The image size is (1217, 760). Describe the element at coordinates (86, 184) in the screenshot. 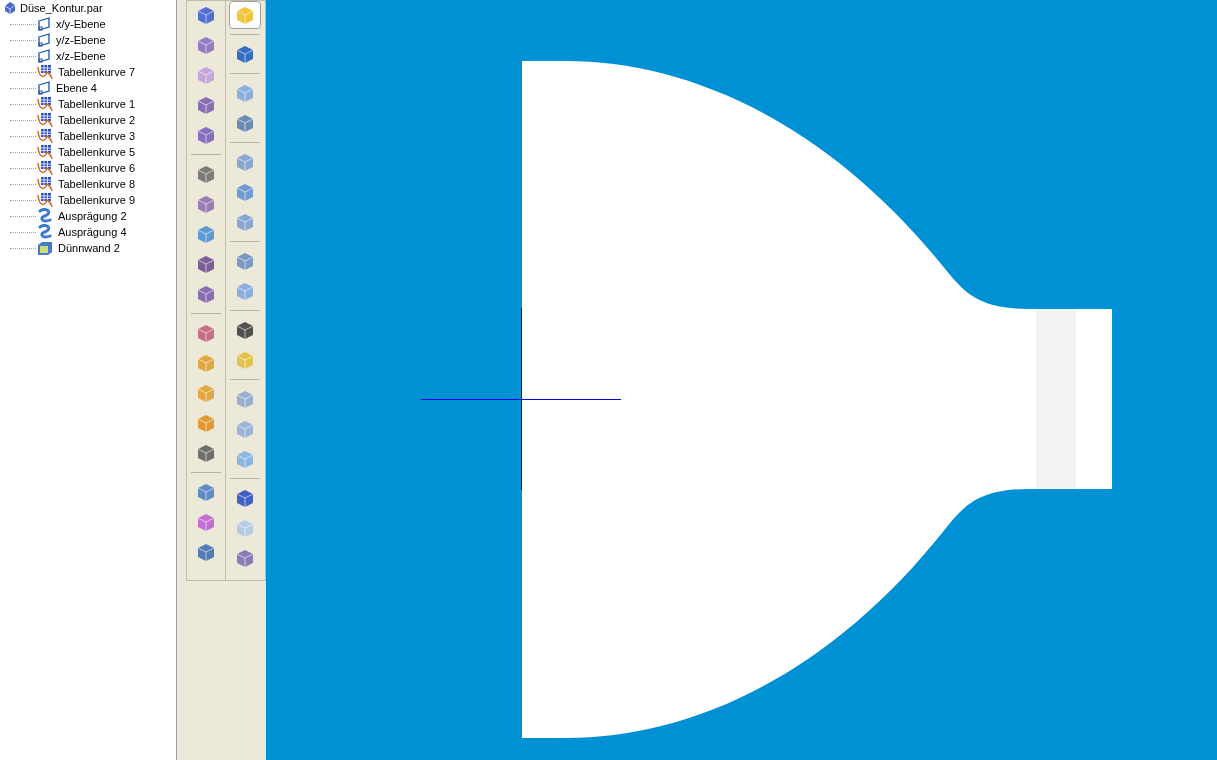

I see `tree-item: Tabellenkurve 8` at that location.